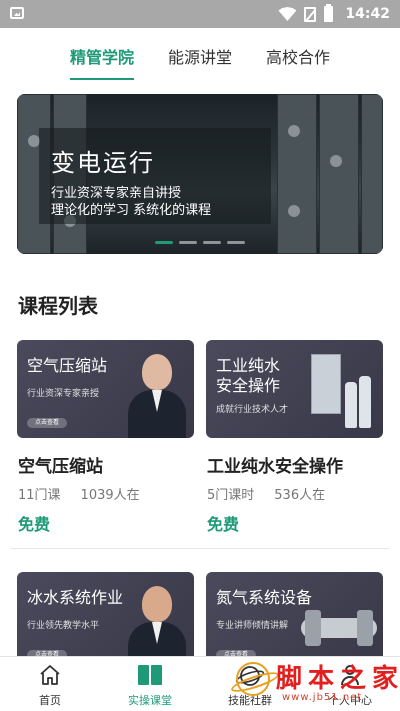  Describe the element at coordinates (50, 700) in the screenshot. I see `nav-label: 首页` at that location.